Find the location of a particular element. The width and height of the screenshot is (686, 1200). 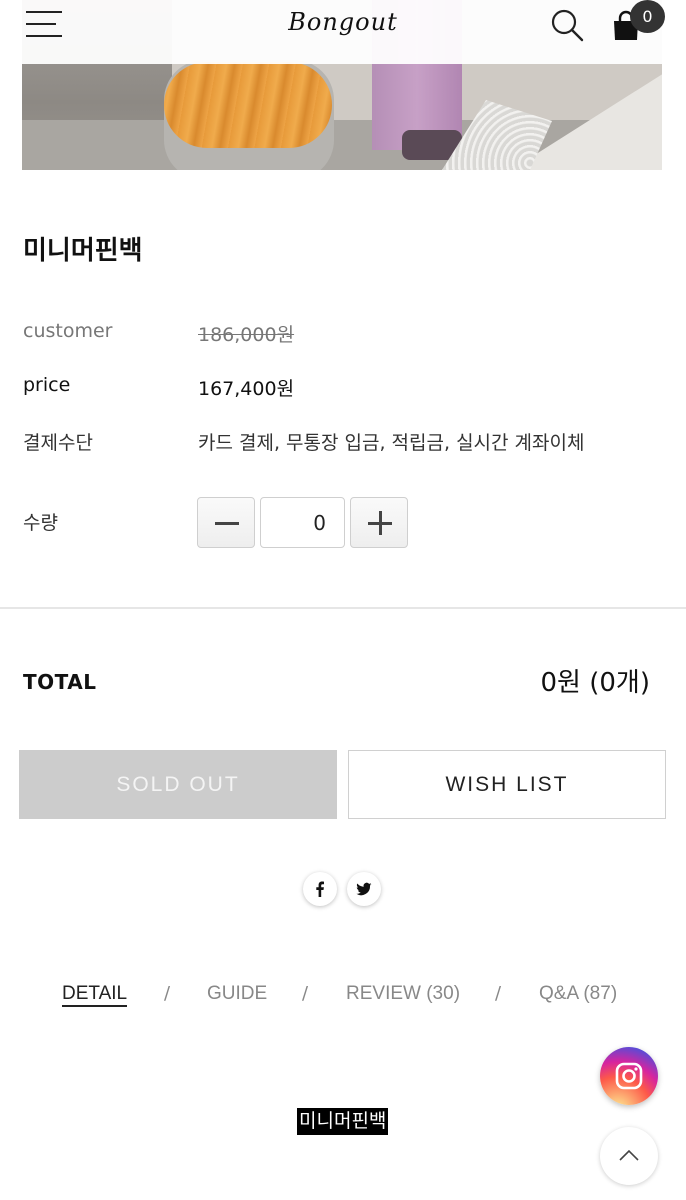

customer-price-label: customer is located at coordinates (68, 331).